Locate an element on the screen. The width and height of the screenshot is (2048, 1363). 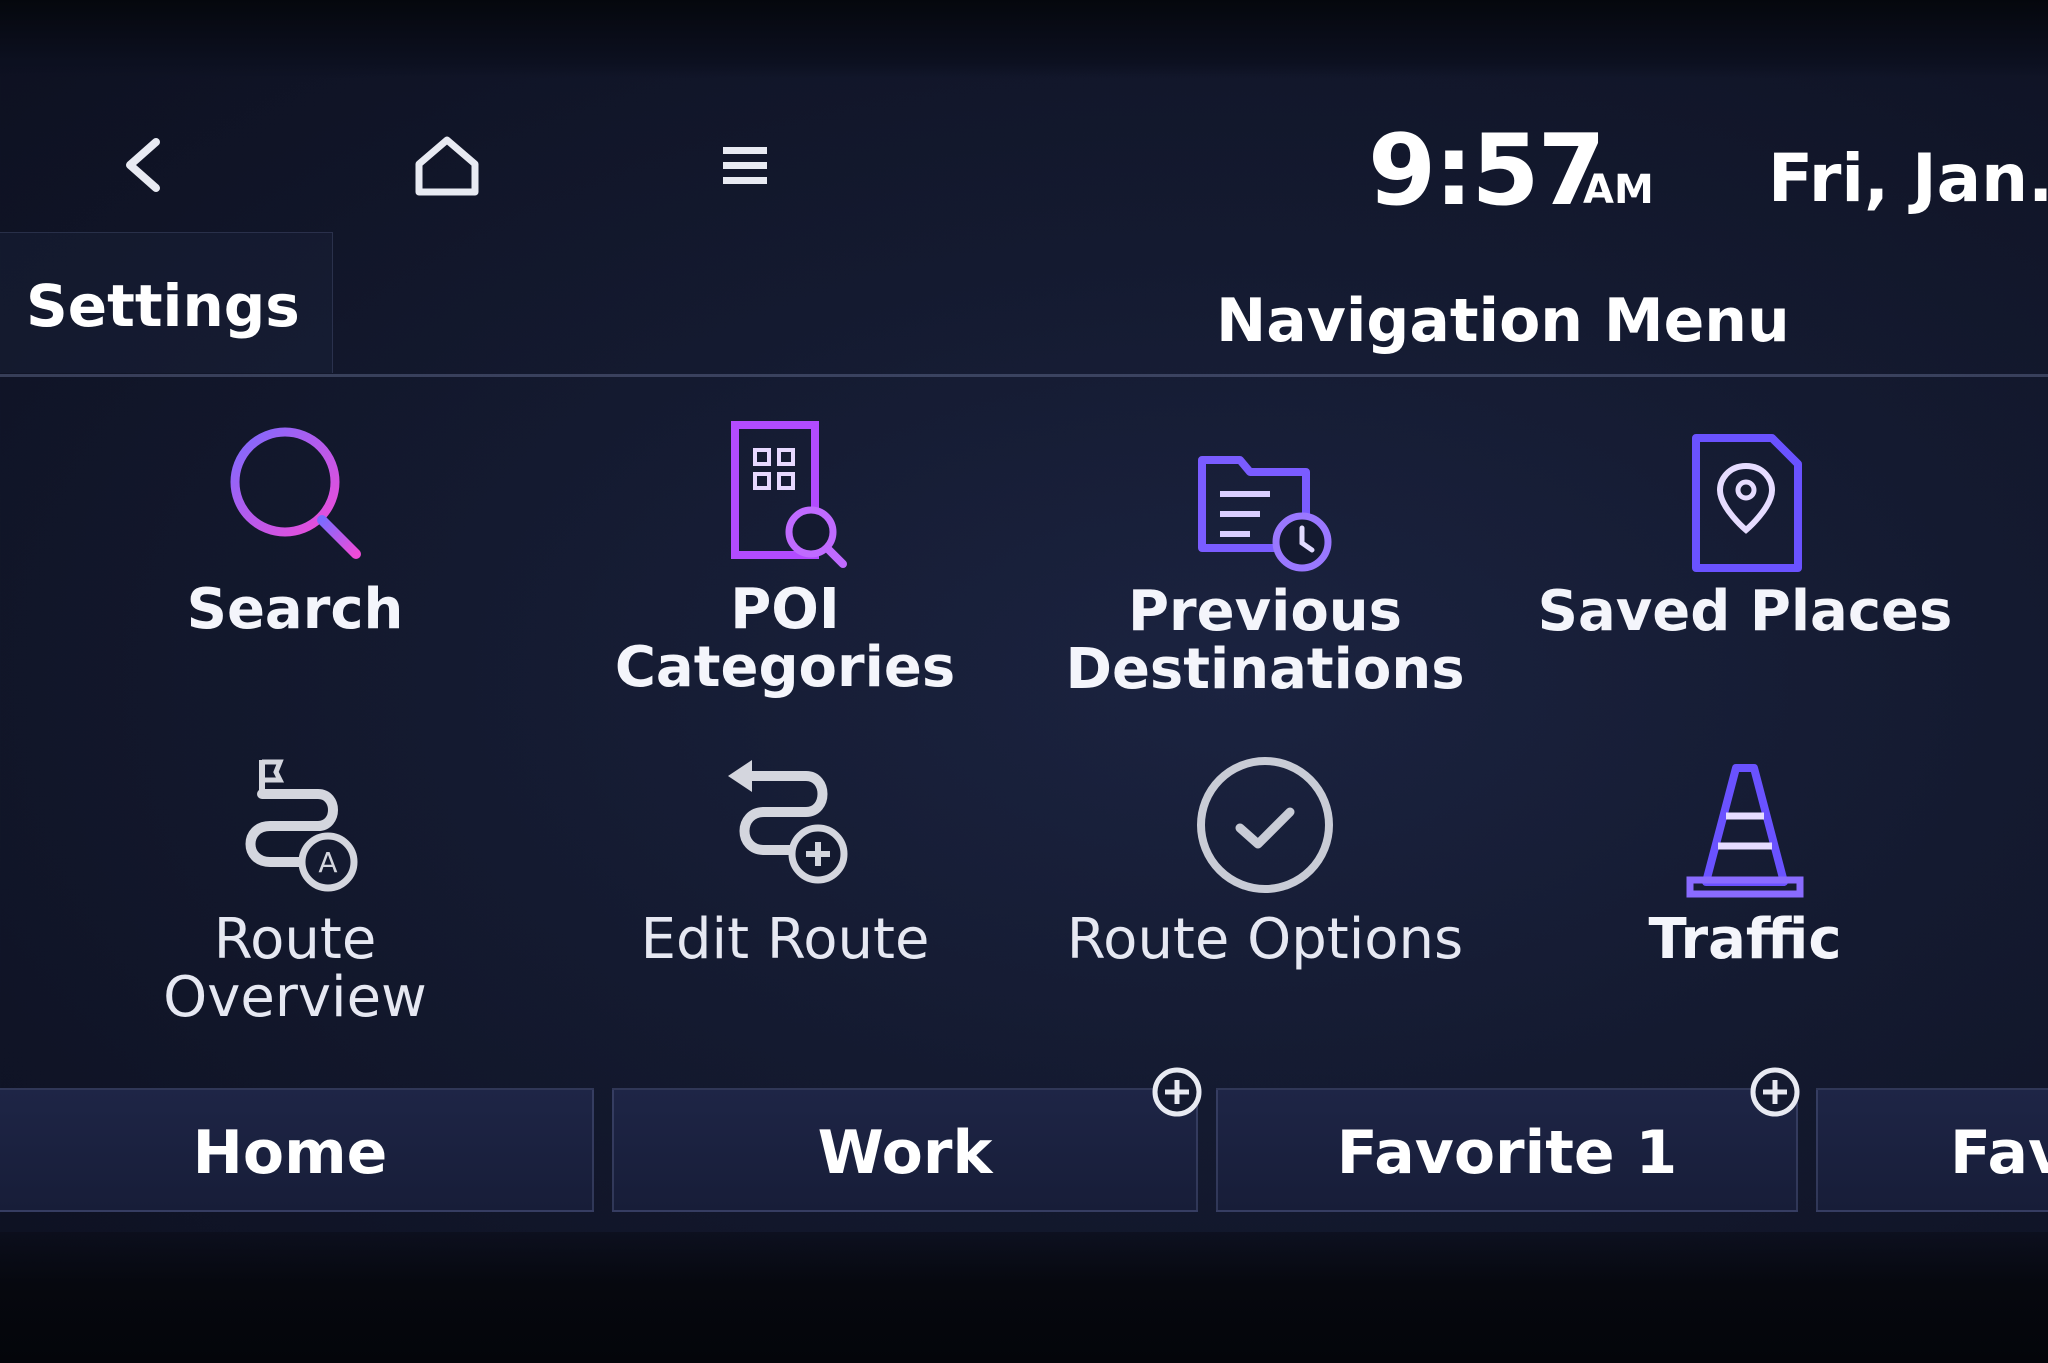
top-bezel is located at coordinates (1024, 39).